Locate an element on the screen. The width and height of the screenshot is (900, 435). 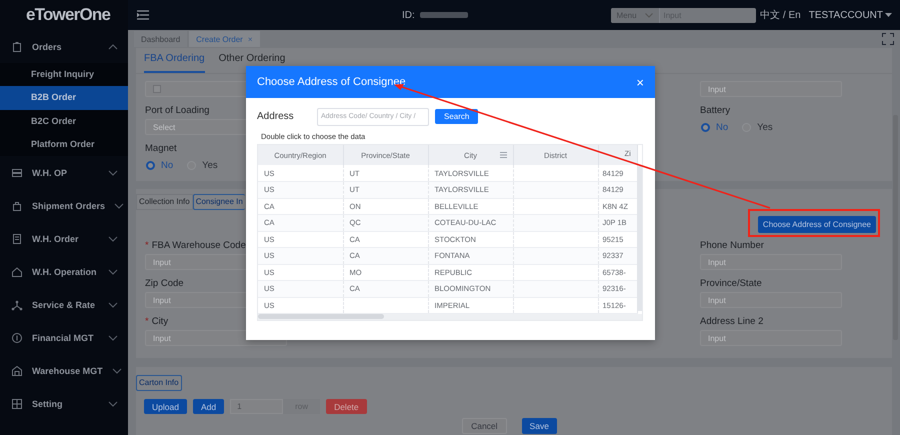
nav-subitem: Freight Inquiry is located at coordinates (64, 74).